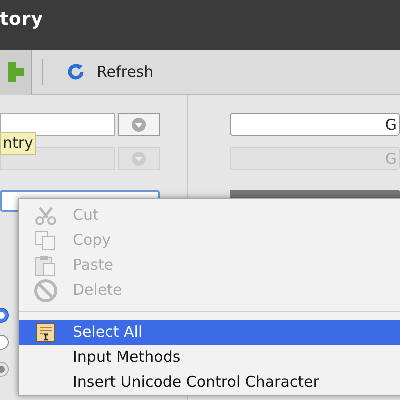 The height and width of the screenshot is (400, 400). Describe the element at coordinates (315, 124) in the screenshot. I see `toggle-button: G` at that location.